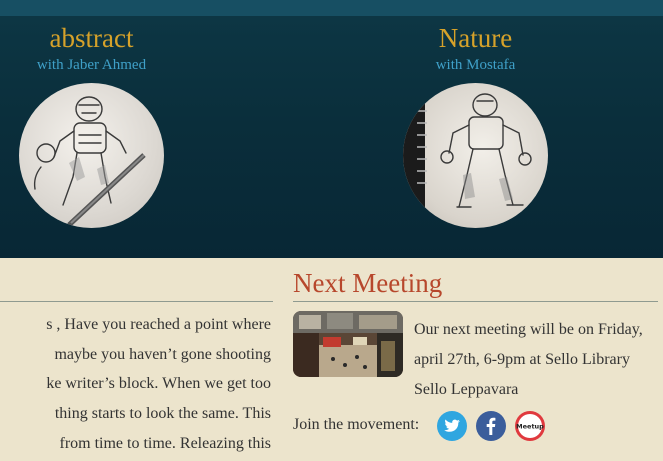  I want to click on group-card-nature: Nature with Mostafa, so click(475, 131).